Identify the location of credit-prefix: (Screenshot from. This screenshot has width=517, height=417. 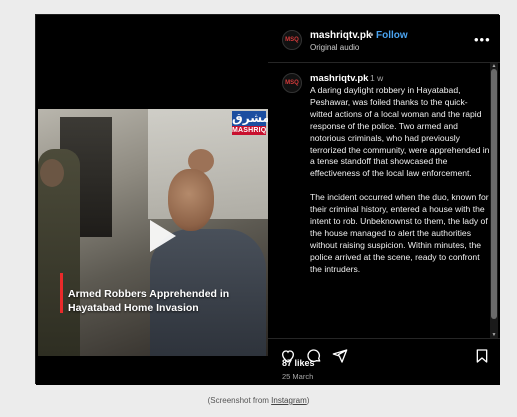
(239, 400).